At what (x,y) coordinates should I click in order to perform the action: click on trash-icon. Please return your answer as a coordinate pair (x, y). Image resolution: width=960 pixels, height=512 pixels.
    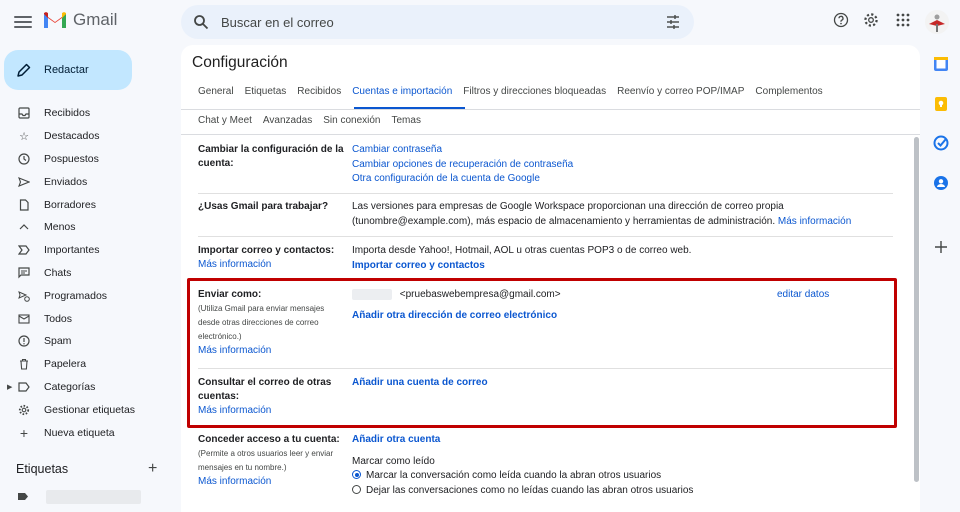
    Looking at the image, I should click on (24, 364).